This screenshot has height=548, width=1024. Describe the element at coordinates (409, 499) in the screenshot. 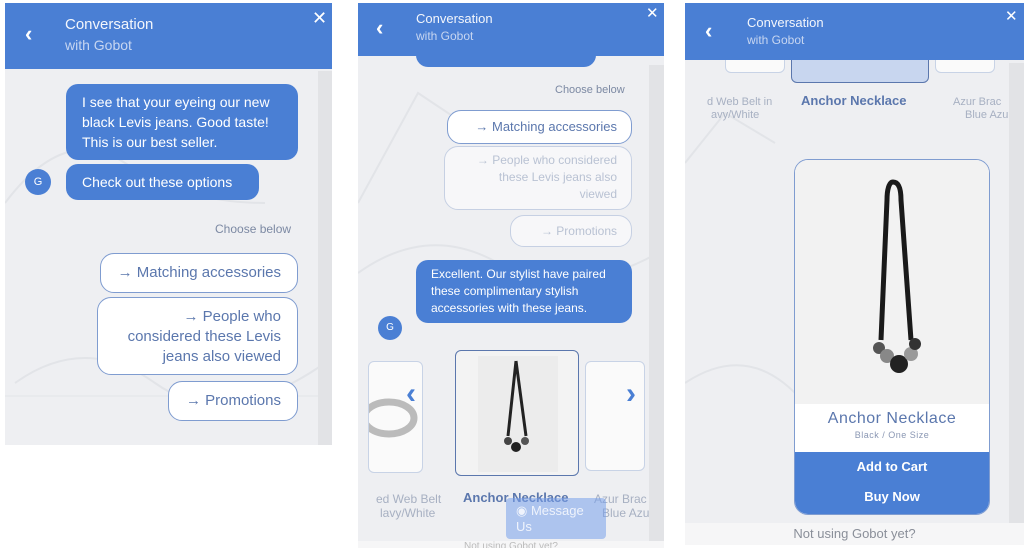

I see `carousel-caption-belt: ed Web Belt` at that location.